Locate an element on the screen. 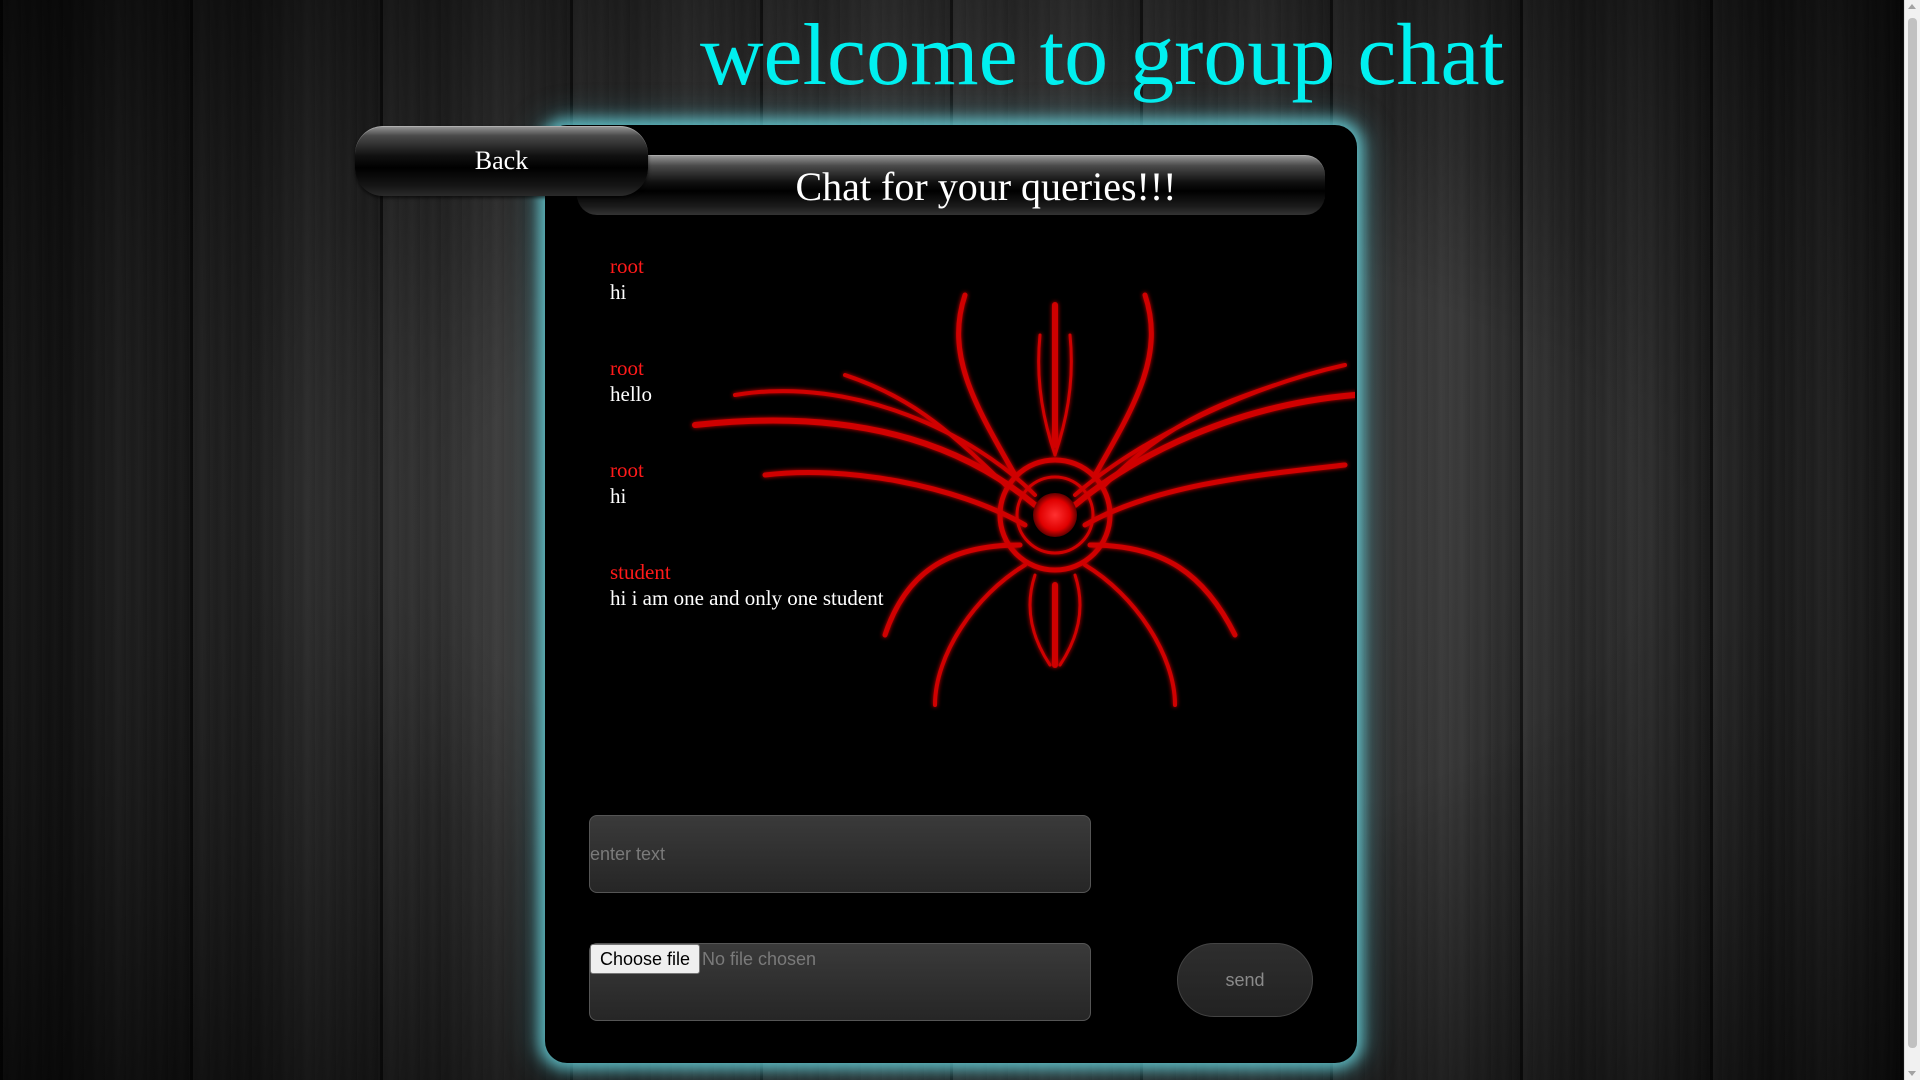  message-username: student is located at coordinates (640, 572).